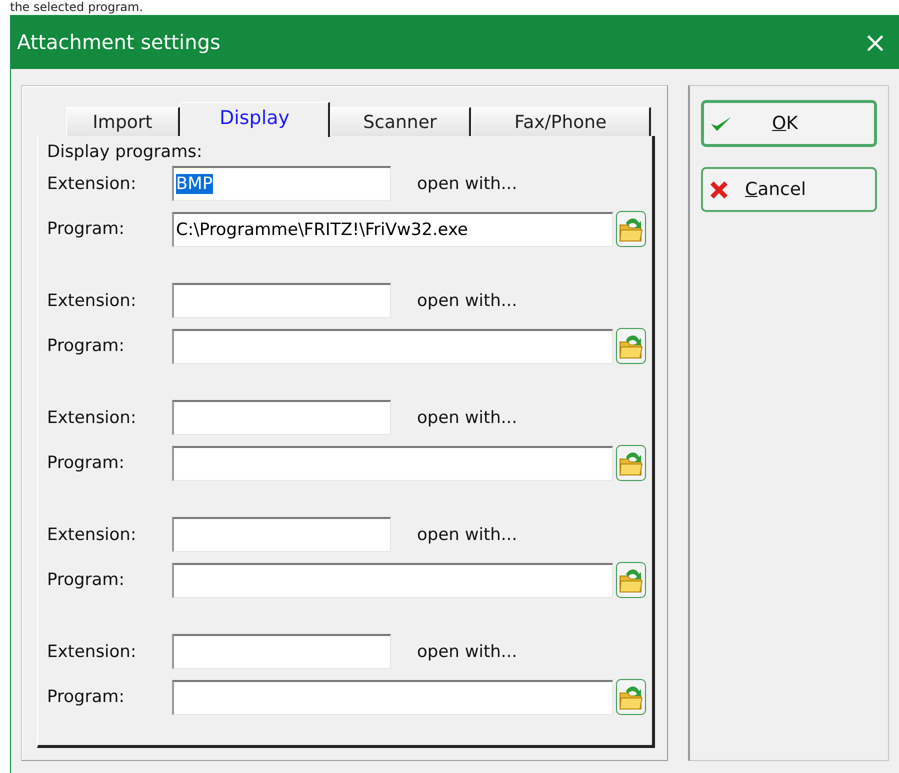 The height and width of the screenshot is (773, 899). What do you see at coordinates (719, 190) in the screenshot?
I see `cross-icon` at bounding box center [719, 190].